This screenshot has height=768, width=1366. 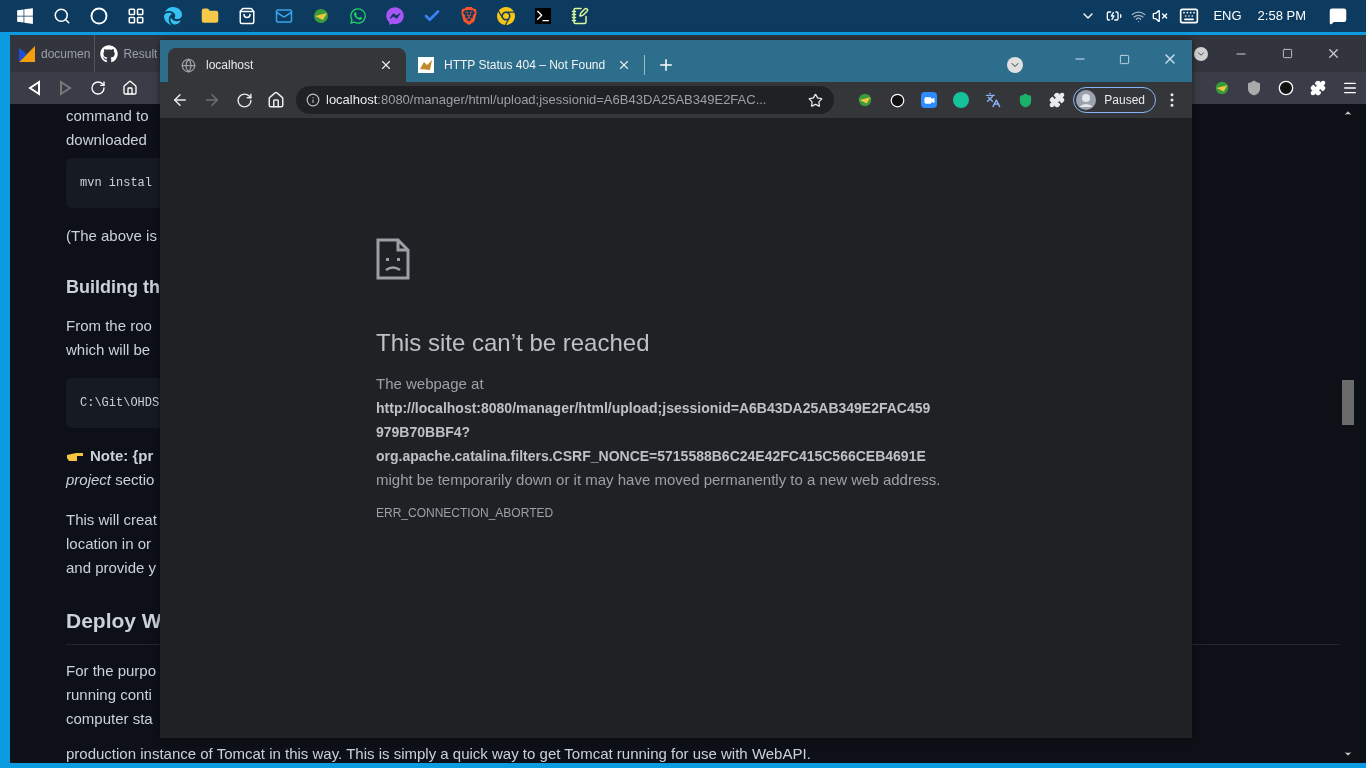 What do you see at coordinates (111, 520) in the screenshot?
I see `paragraph-line: This will creat` at bounding box center [111, 520].